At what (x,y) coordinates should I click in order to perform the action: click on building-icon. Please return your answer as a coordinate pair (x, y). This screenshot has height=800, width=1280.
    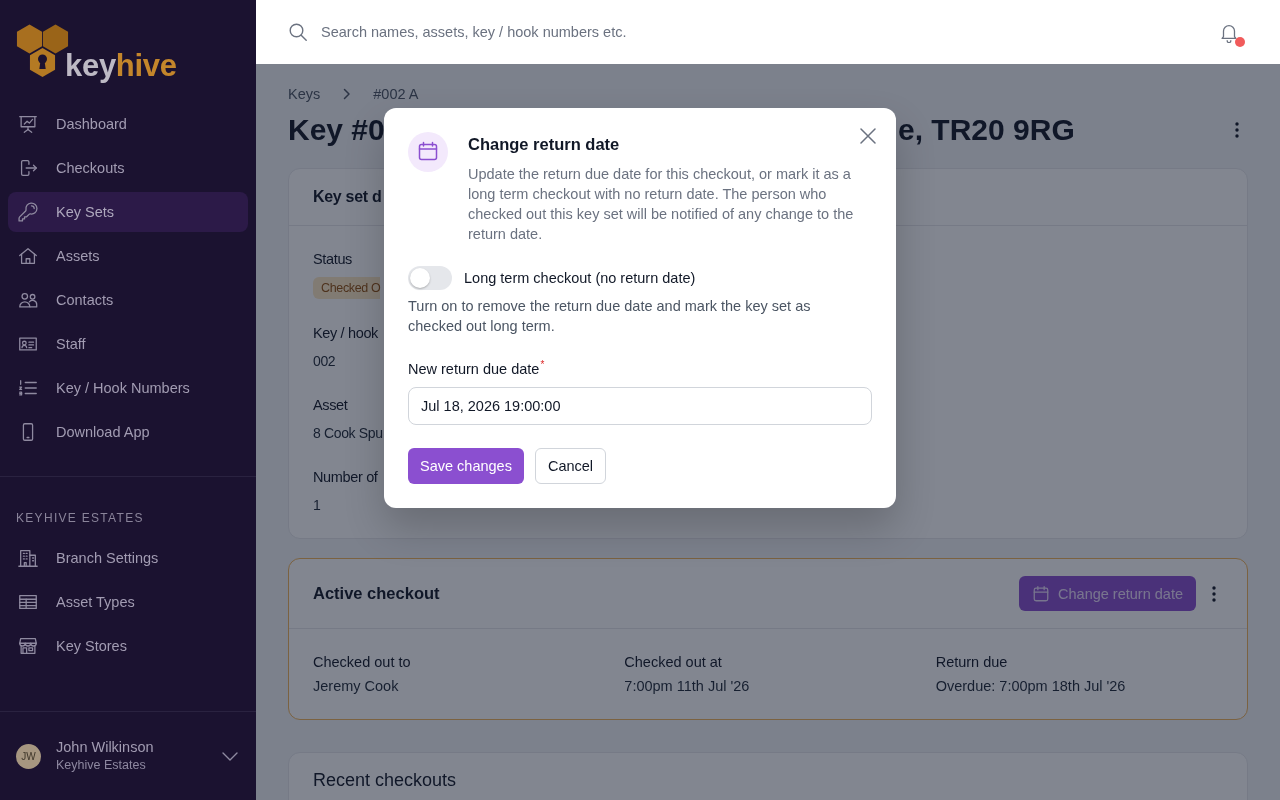
    Looking at the image, I should click on (28, 558).